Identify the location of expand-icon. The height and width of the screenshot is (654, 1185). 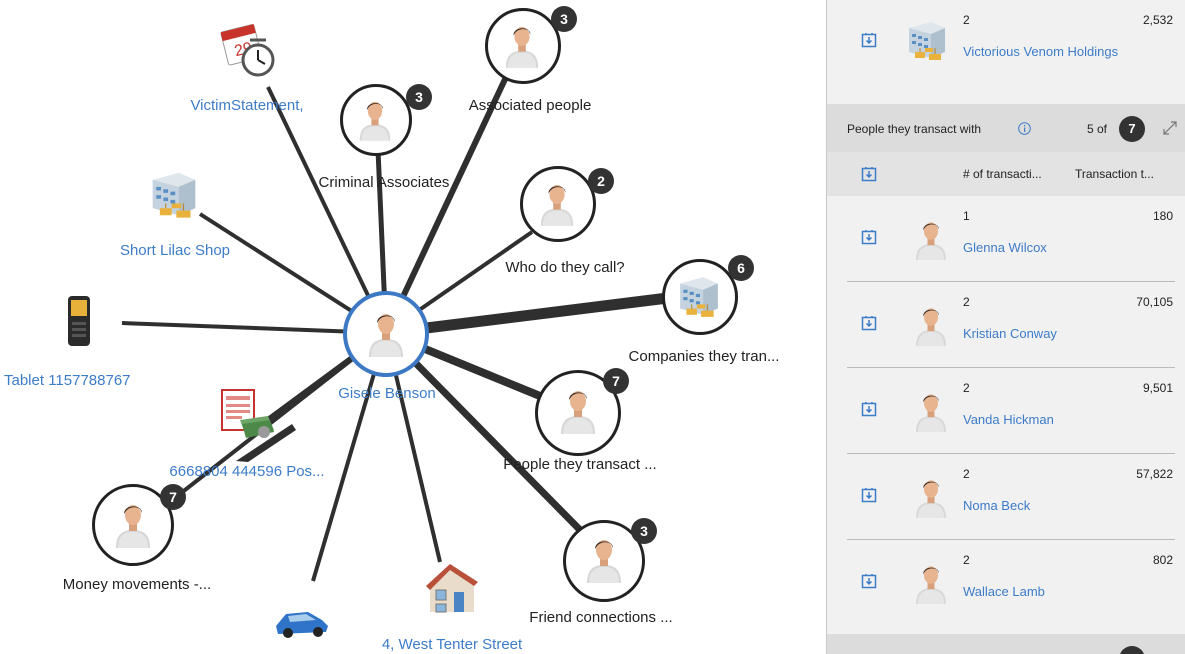
(1170, 128).